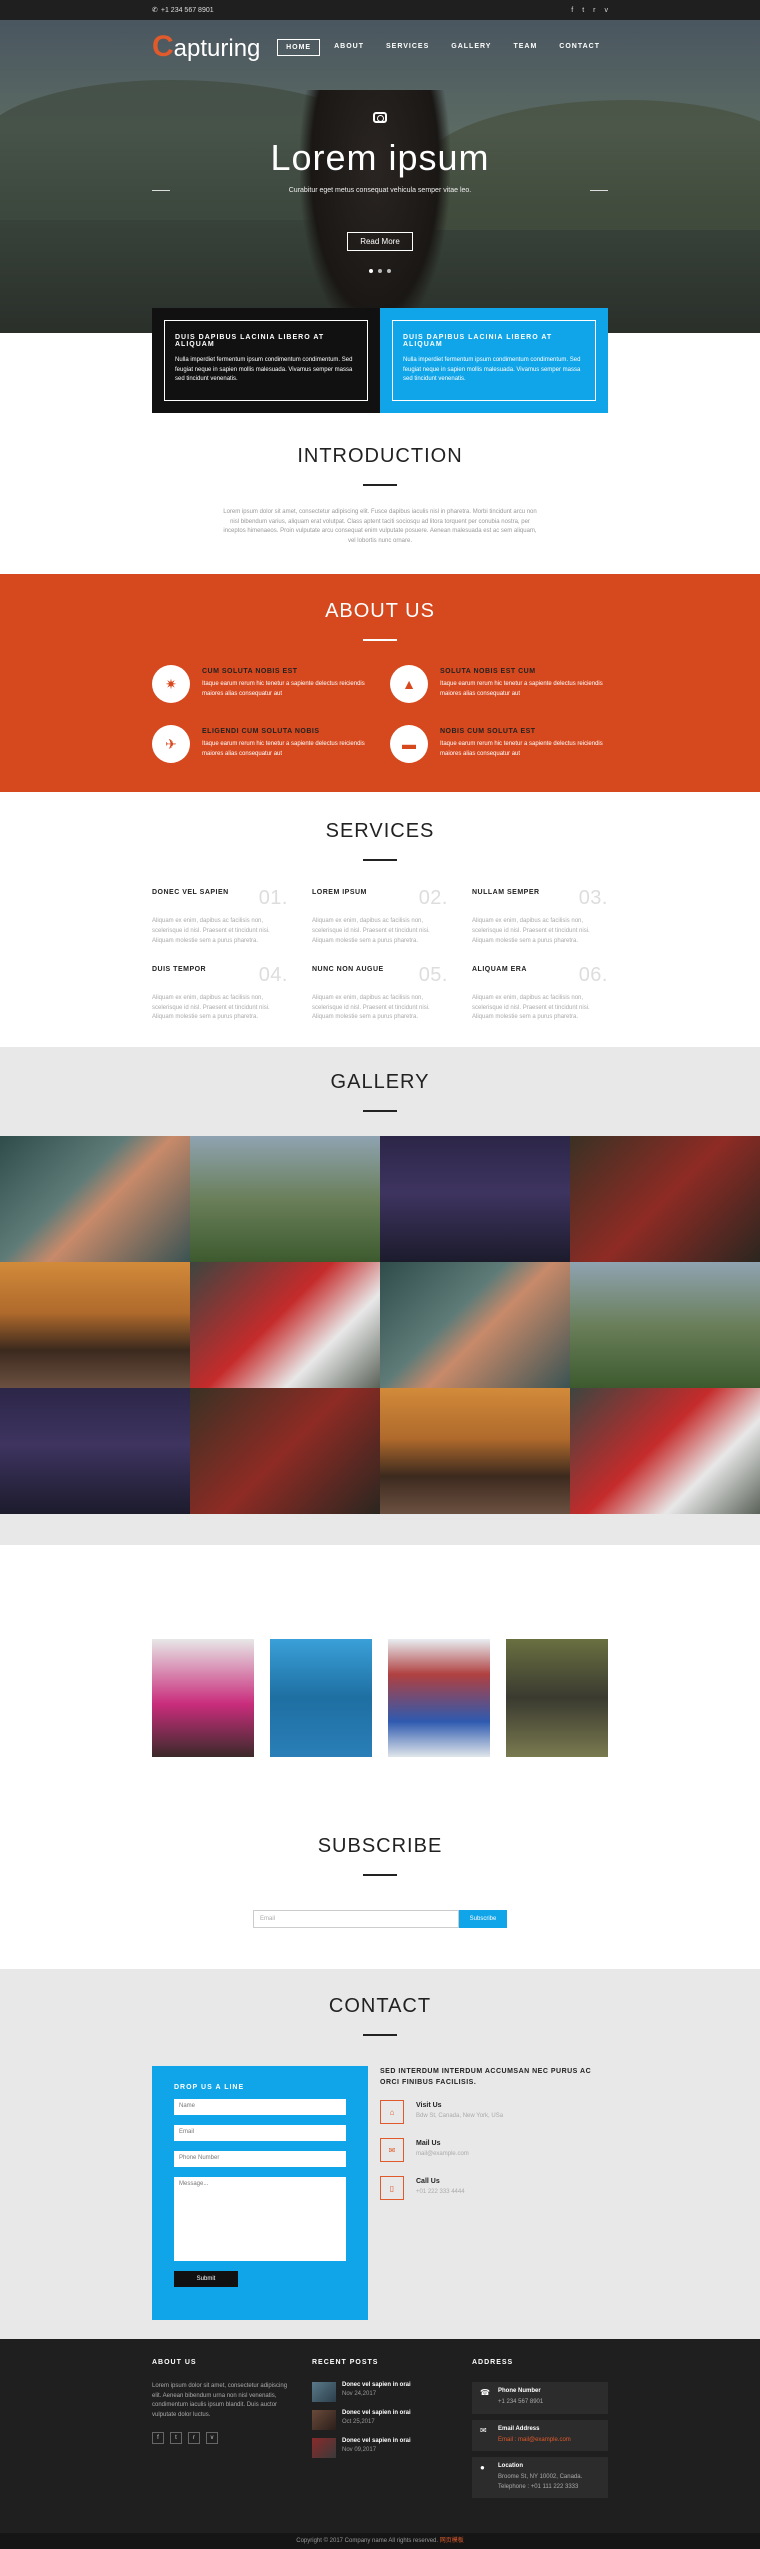 This screenshot has width=760, height=2549. What do you see at coordinates (380, 2419) in the screenshot?
I see `recent-post: Donec vel sapien in orai Oct 25,2017` at bounding box center [380, 2419].